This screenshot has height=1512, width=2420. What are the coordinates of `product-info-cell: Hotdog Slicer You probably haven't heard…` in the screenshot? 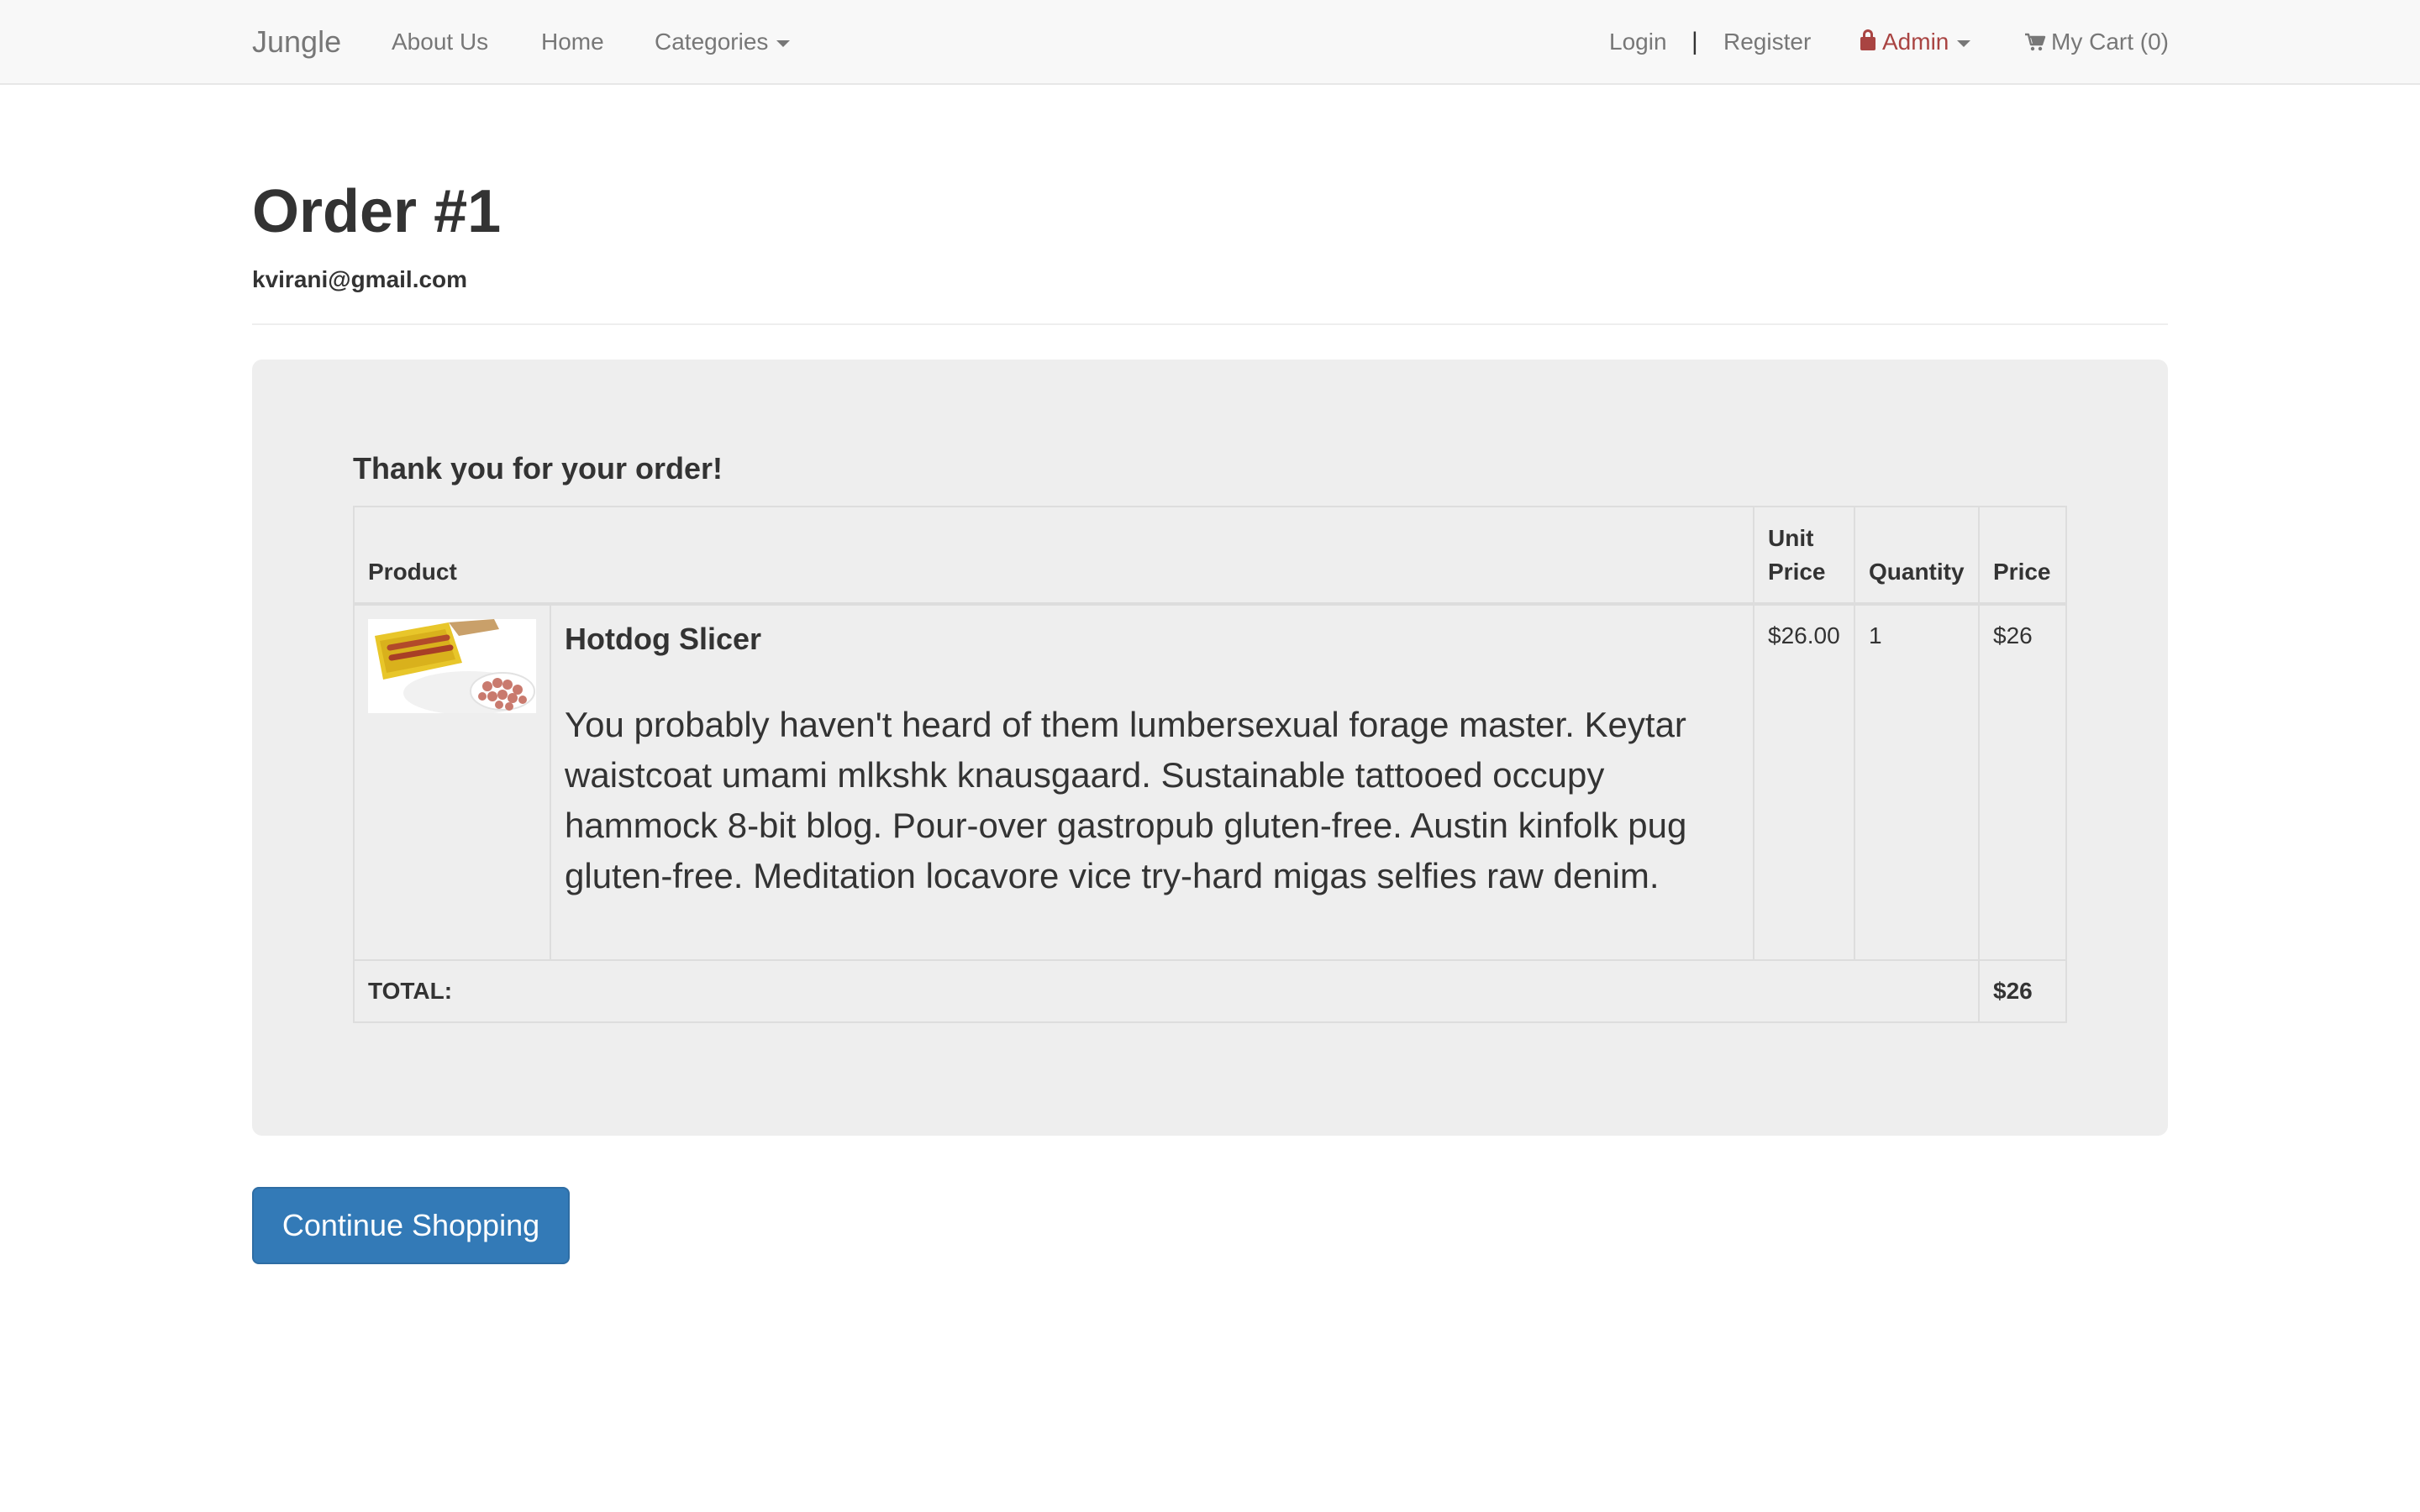 It's located at (1152, 782).